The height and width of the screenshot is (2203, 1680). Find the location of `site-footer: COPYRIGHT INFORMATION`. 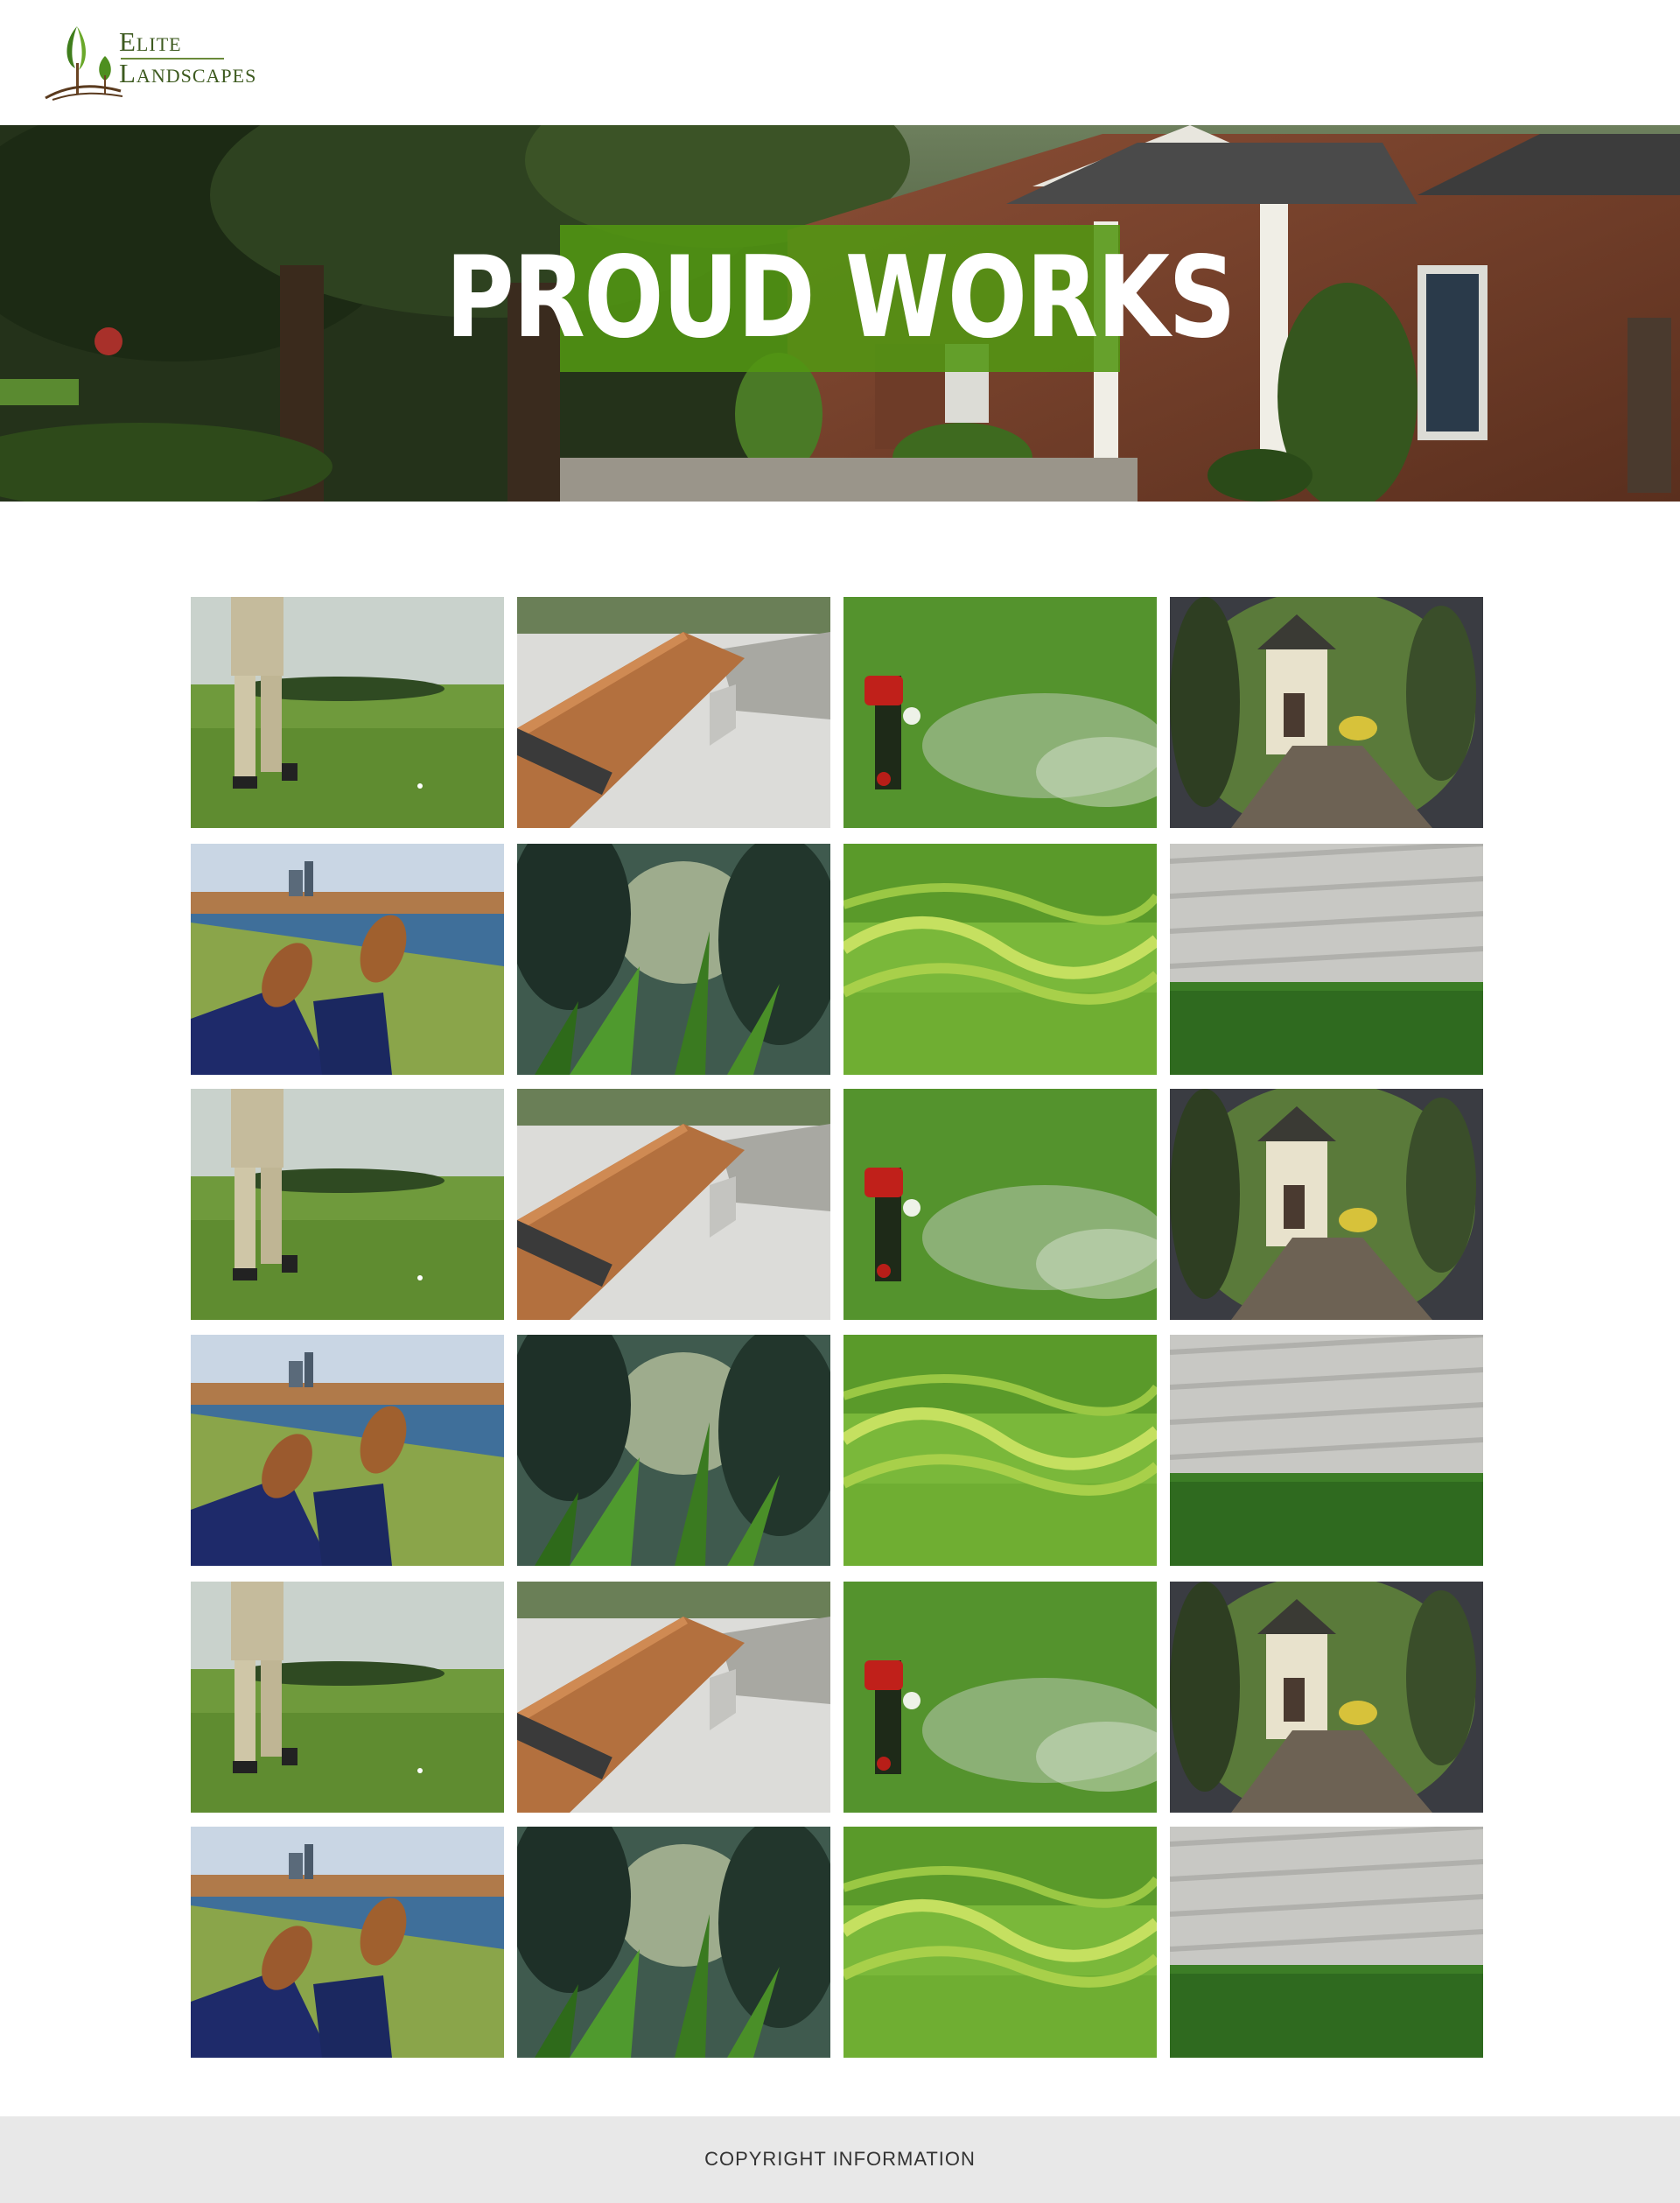

site-footer: COPYRIGHT INFORMATION is located at coordinates (840, 2159).